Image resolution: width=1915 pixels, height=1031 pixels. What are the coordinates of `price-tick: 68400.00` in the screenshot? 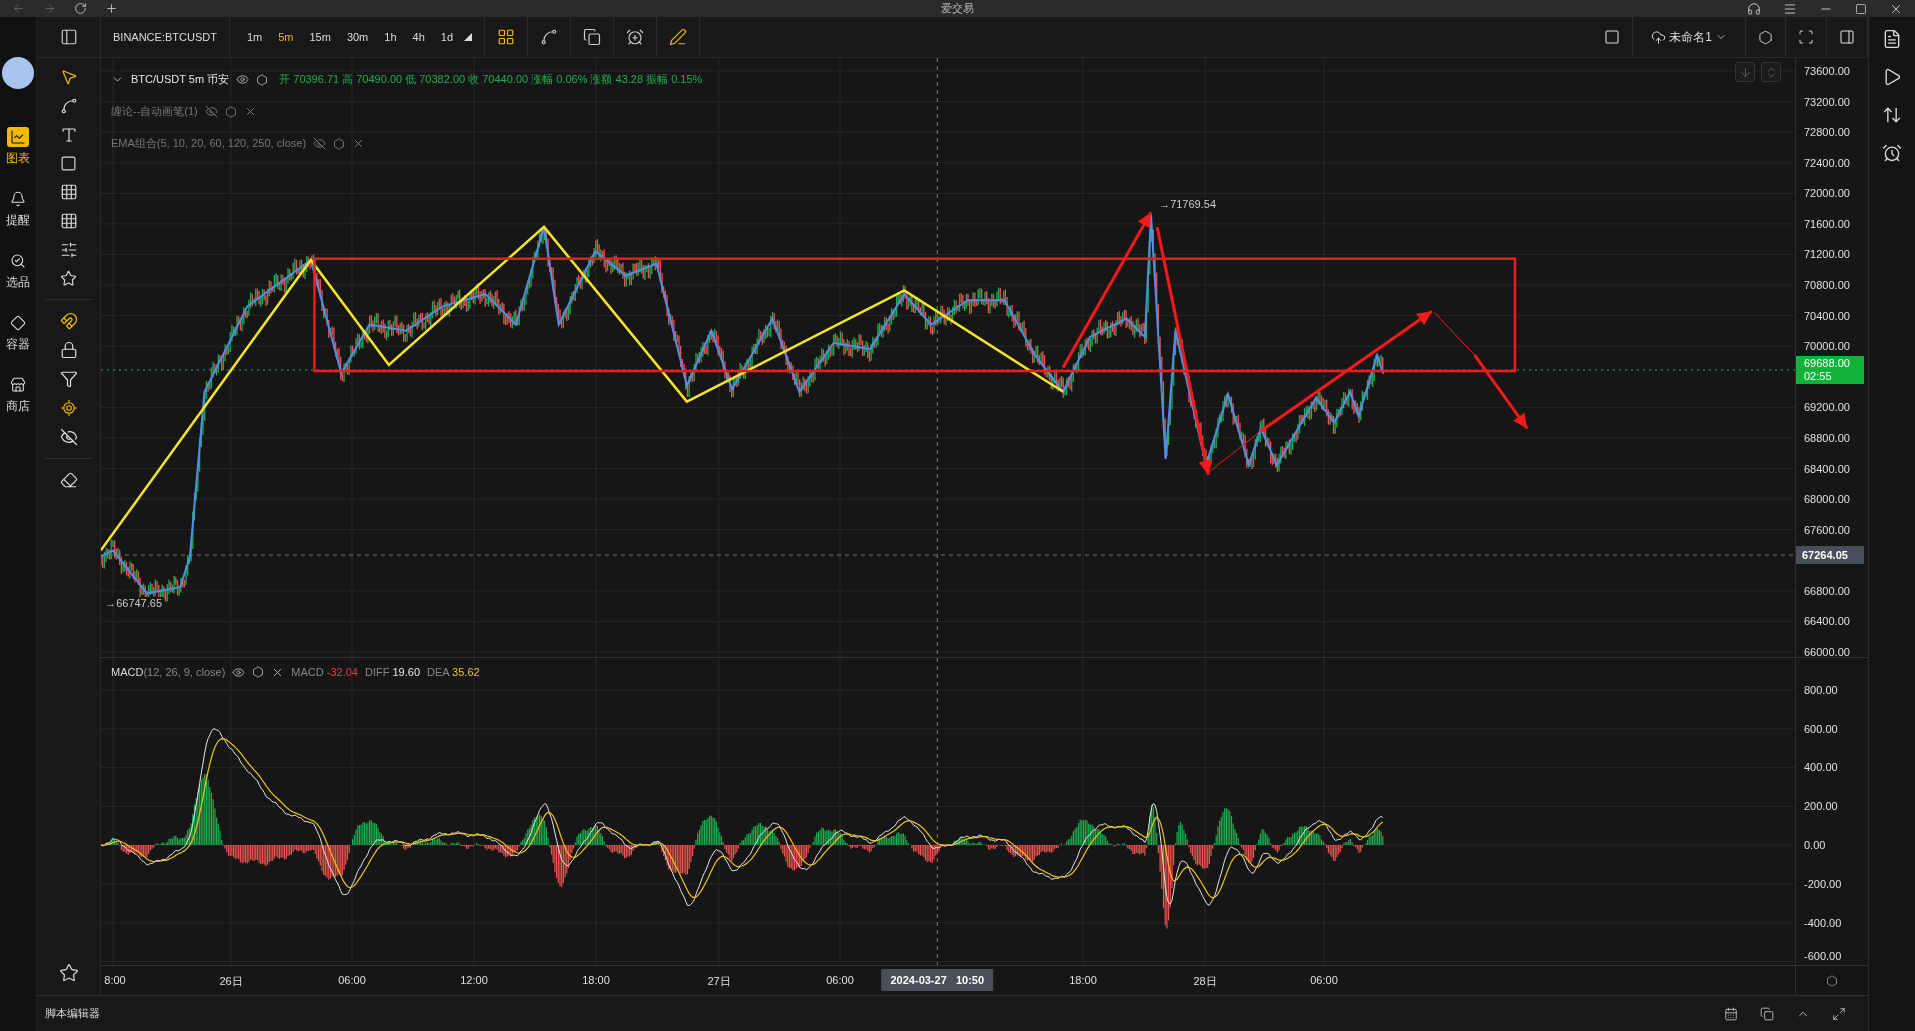 It's located at (1827, 468).